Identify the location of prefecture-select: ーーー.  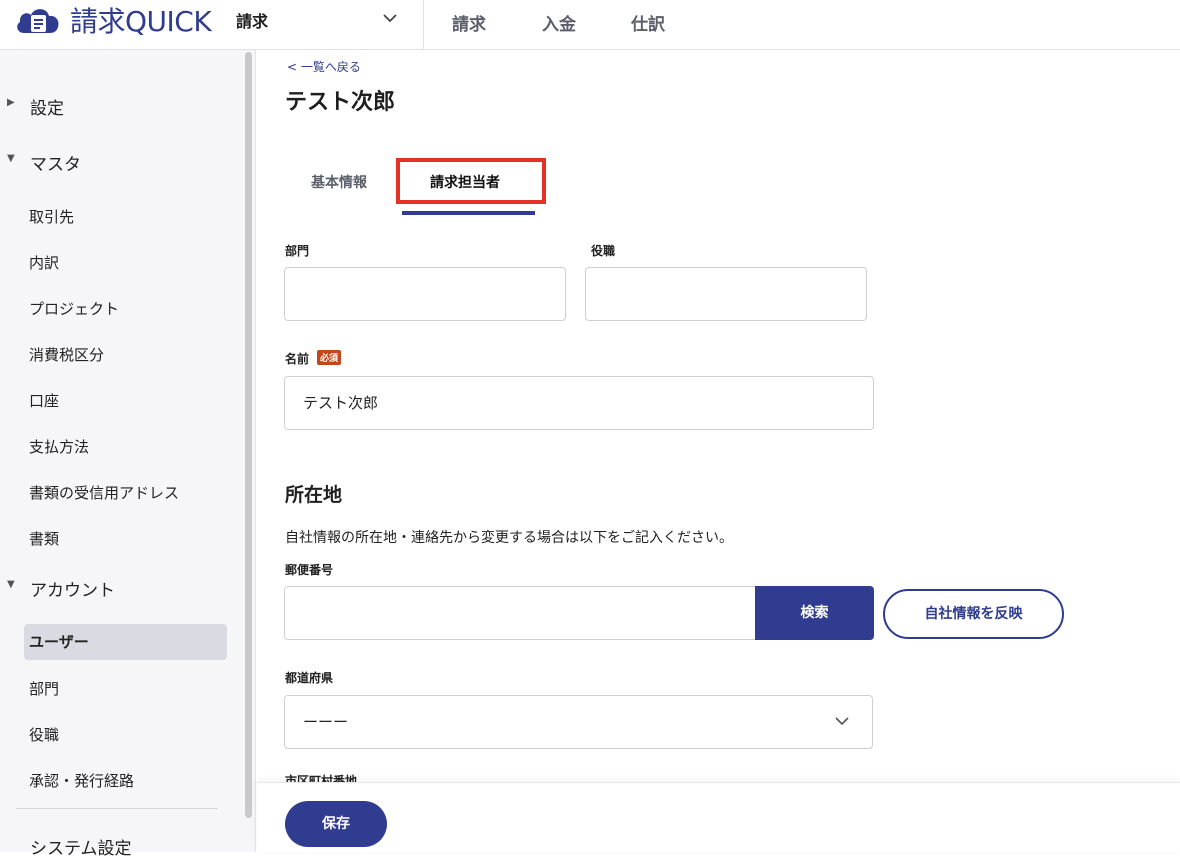
(578, 722).